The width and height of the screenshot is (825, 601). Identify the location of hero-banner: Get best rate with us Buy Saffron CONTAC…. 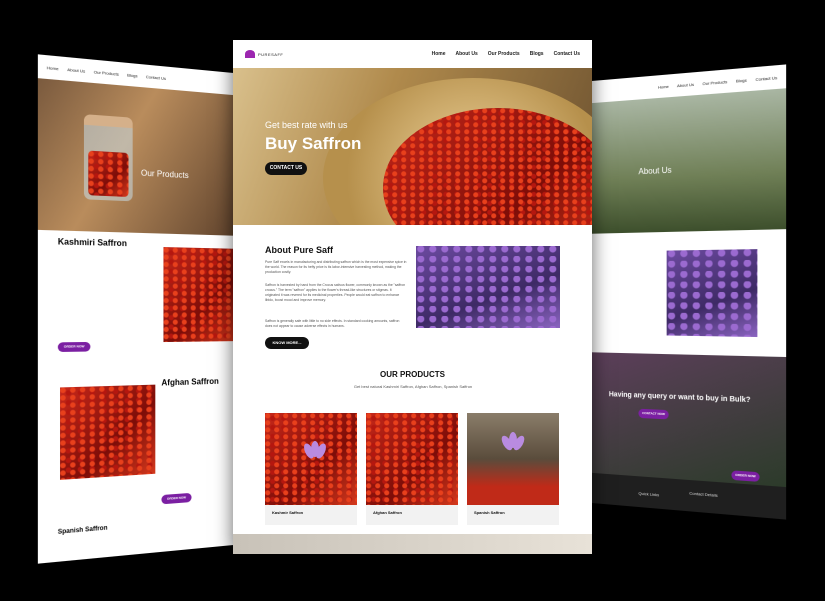
(412, 146).